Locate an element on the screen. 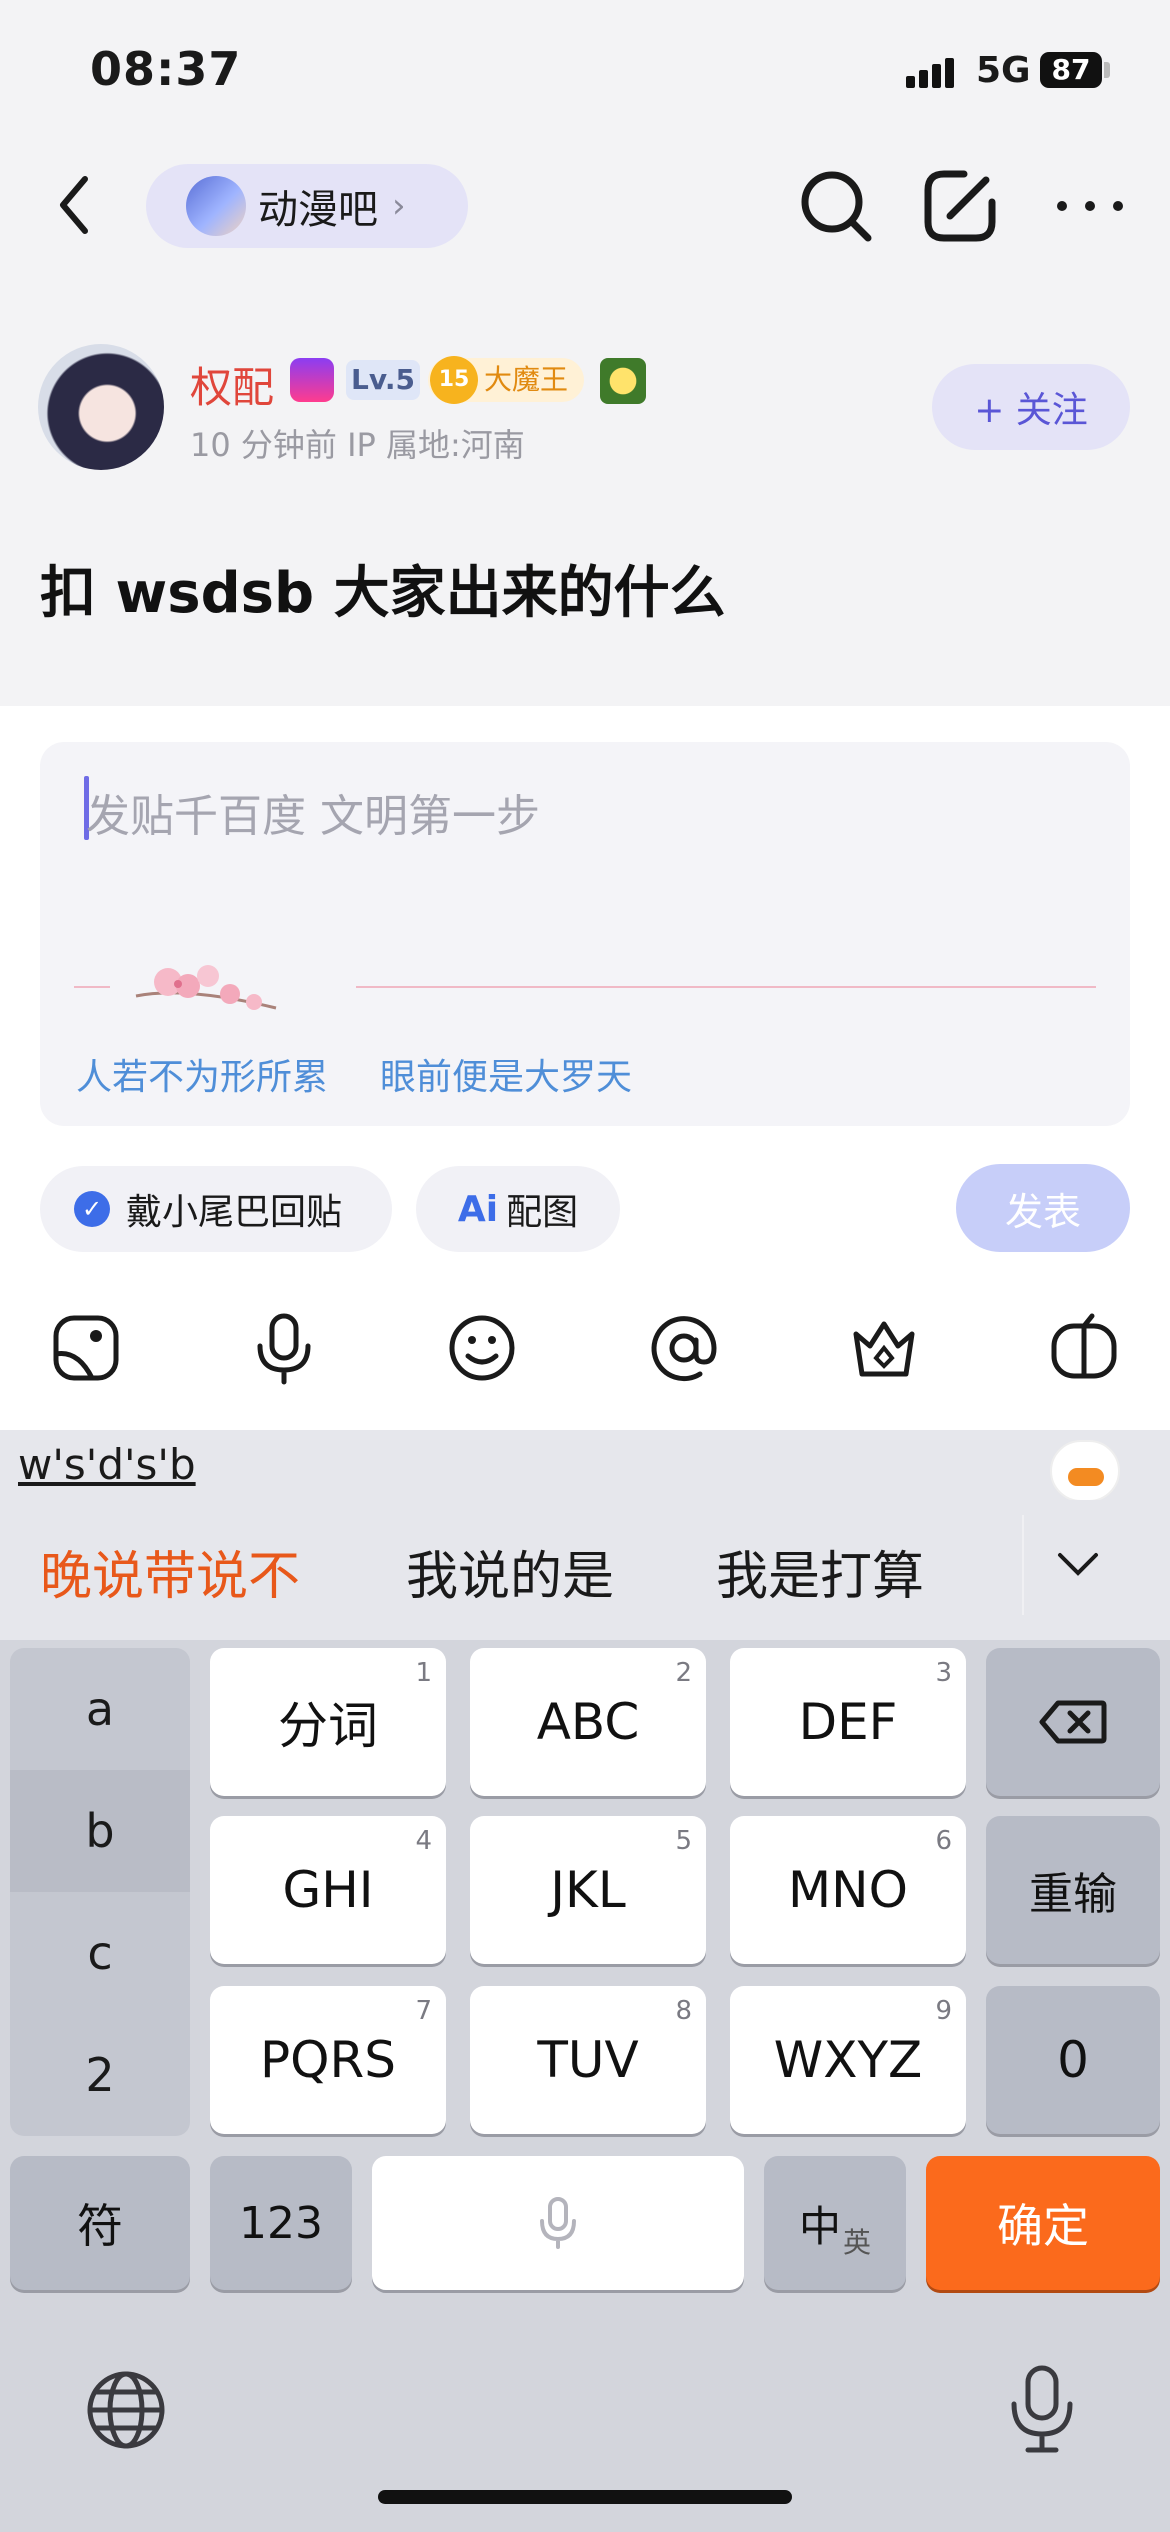 The image size is (1170, 2532). lang-main: 中 is located at coordinates (819, 2226).